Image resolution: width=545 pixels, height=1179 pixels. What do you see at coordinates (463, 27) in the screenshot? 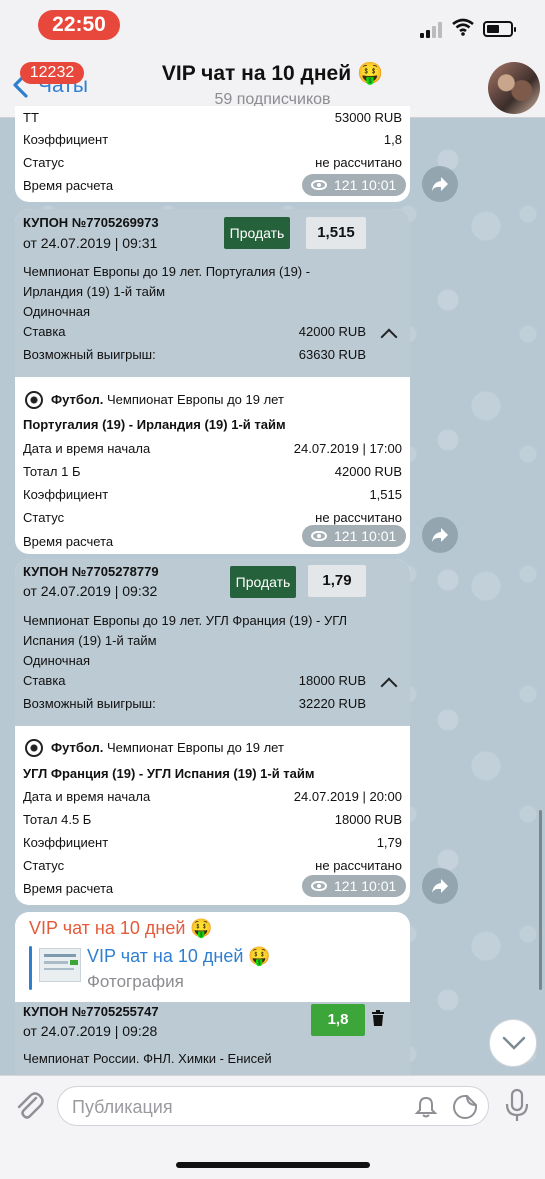
I see `wifi-icon` at bounding box center [463, 27].